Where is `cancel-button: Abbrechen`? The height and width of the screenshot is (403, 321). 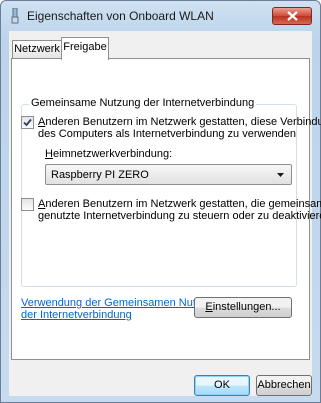 cancel-button: Abbrechen is located at coordinates (284, 385).